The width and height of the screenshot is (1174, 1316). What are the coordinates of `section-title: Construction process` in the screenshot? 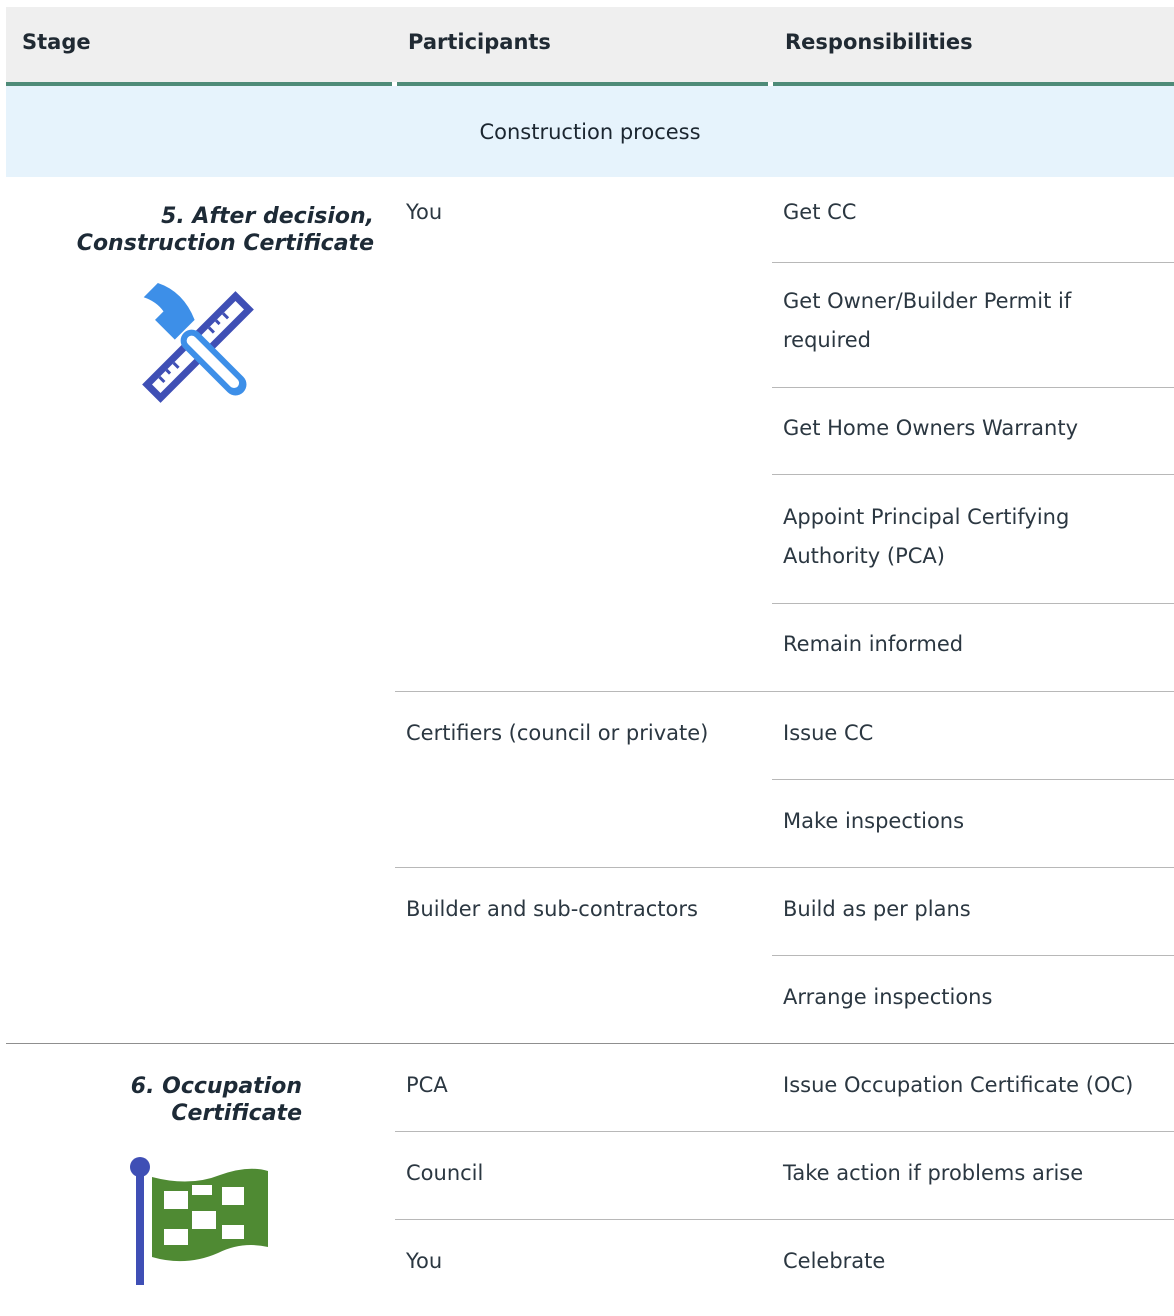 It's located at (590, 131).